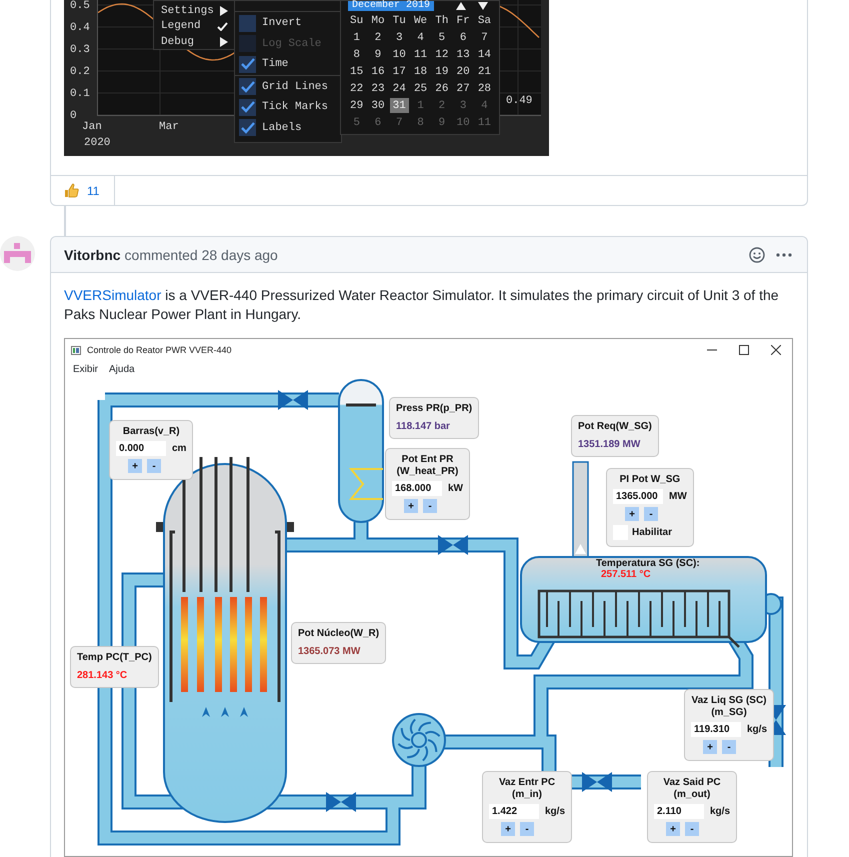 Image resolution: width=849 pixels, height=857 pixels. Describe the element at coordinates (399, 71) in the screenshot. I see `calendar-day: 17` at that location.